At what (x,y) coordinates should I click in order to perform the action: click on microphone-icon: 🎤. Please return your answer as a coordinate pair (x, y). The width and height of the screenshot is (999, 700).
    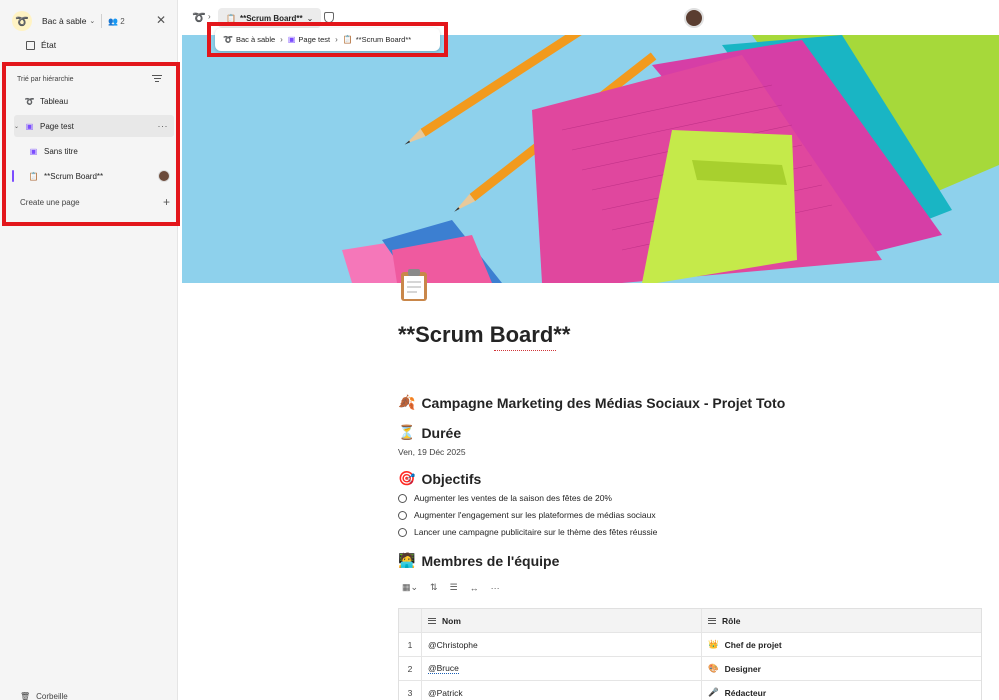
    Looking at the image, I should click on (713, 692).